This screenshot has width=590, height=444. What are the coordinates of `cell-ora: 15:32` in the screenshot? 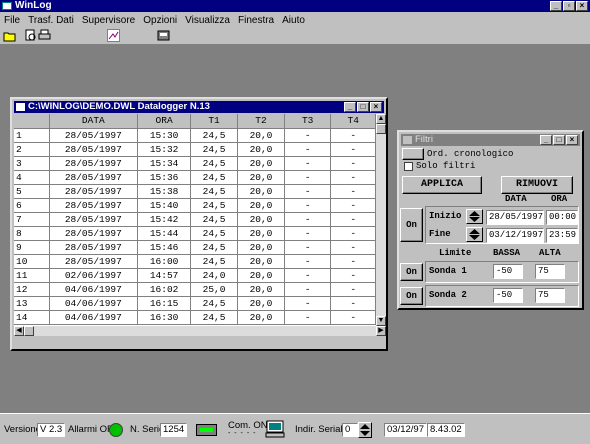 It's located at (164, 149).